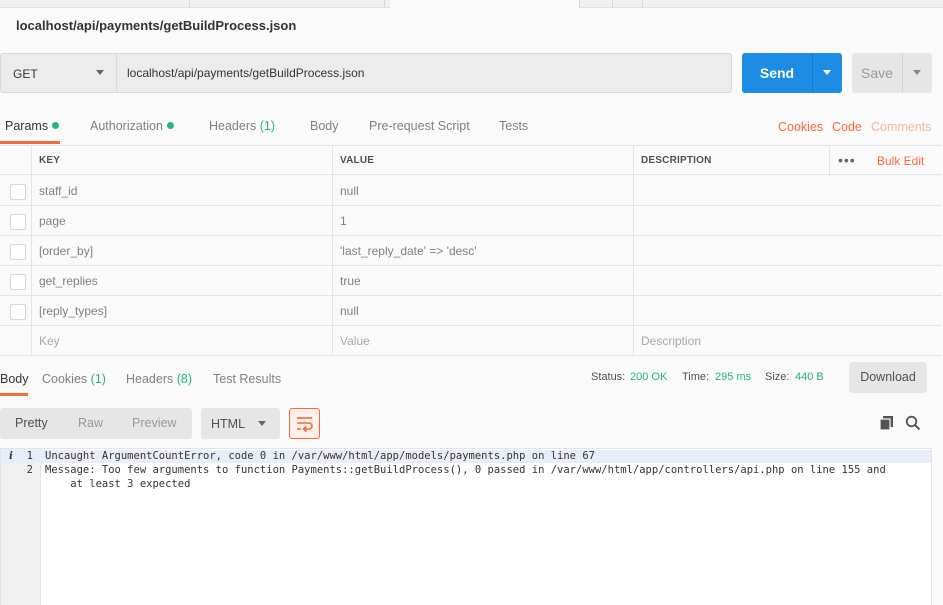  What do you see at coordinates (154, 423) in the screenshot?
I see `preview-button: Preview` at bounding box center [154, 423].